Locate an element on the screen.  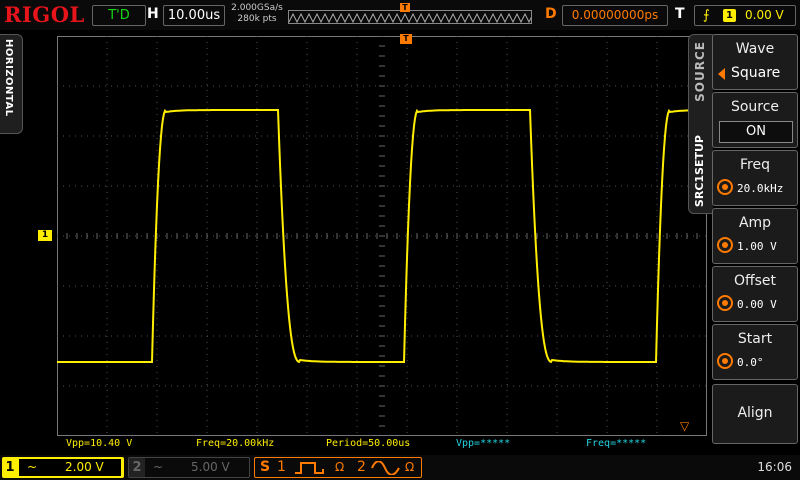
trigger-status-badge: T'D is located at coordinates (119, 15).